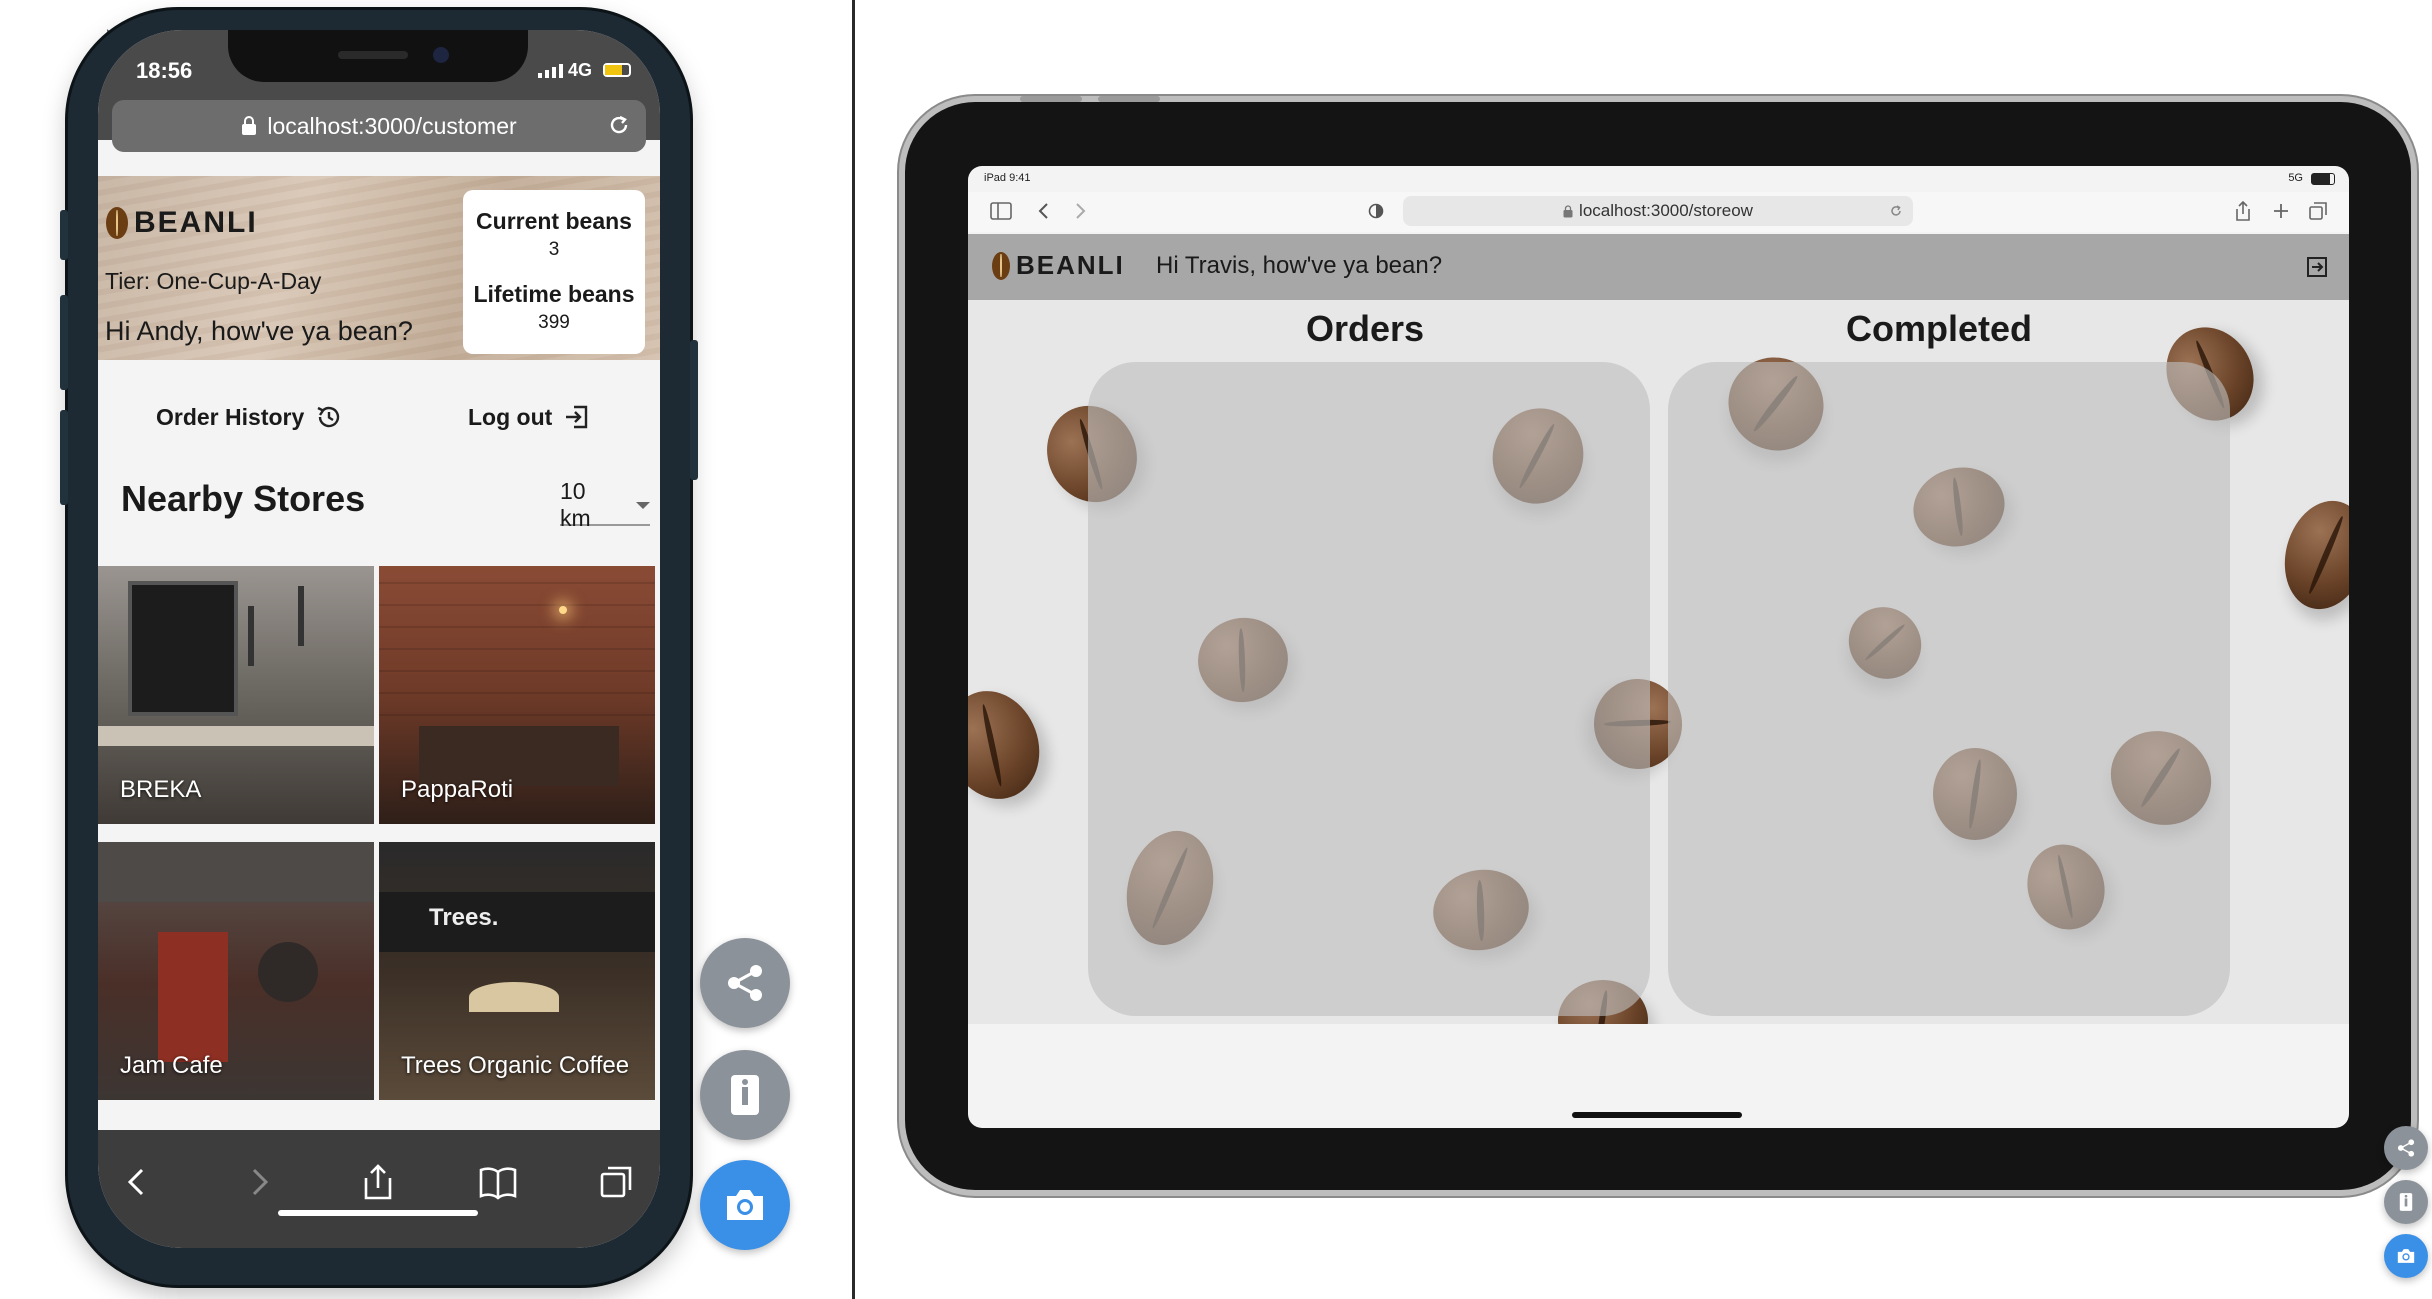 This screenshot has width=2432, height=1299. What do you see at coordinates (1949, 689) in the screenshot?
I see `completed-panel` at bounding box center [1949, 689].